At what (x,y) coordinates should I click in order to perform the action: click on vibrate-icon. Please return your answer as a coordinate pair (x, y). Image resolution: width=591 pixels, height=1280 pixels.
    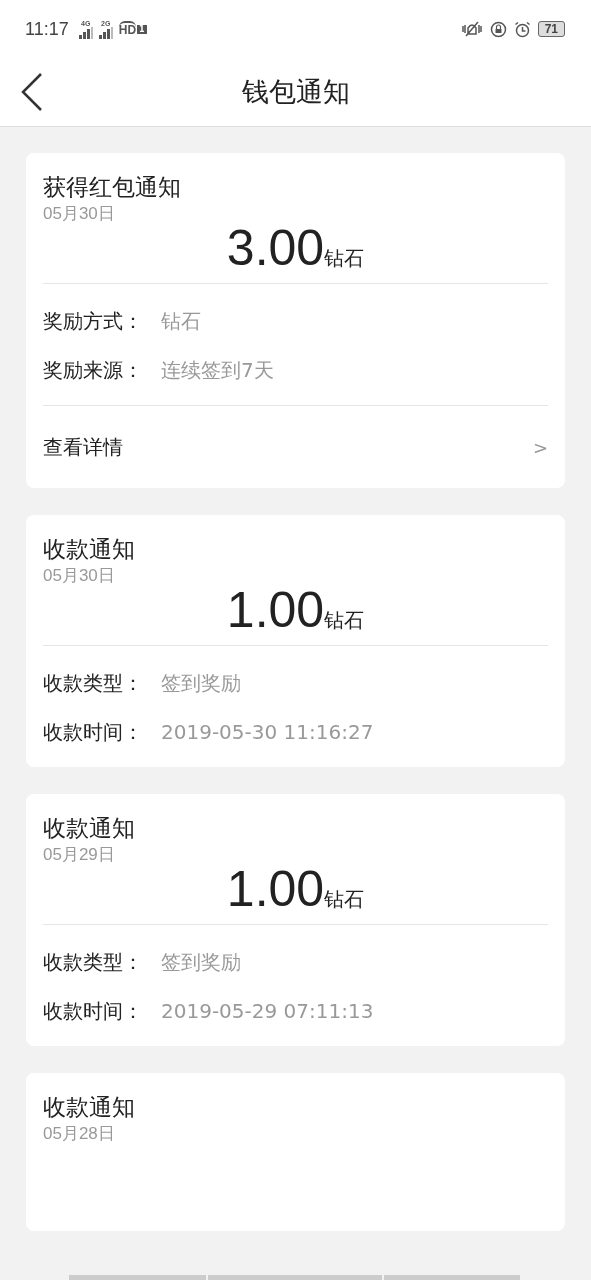
    Looking at the image, I should click on (471, 29).